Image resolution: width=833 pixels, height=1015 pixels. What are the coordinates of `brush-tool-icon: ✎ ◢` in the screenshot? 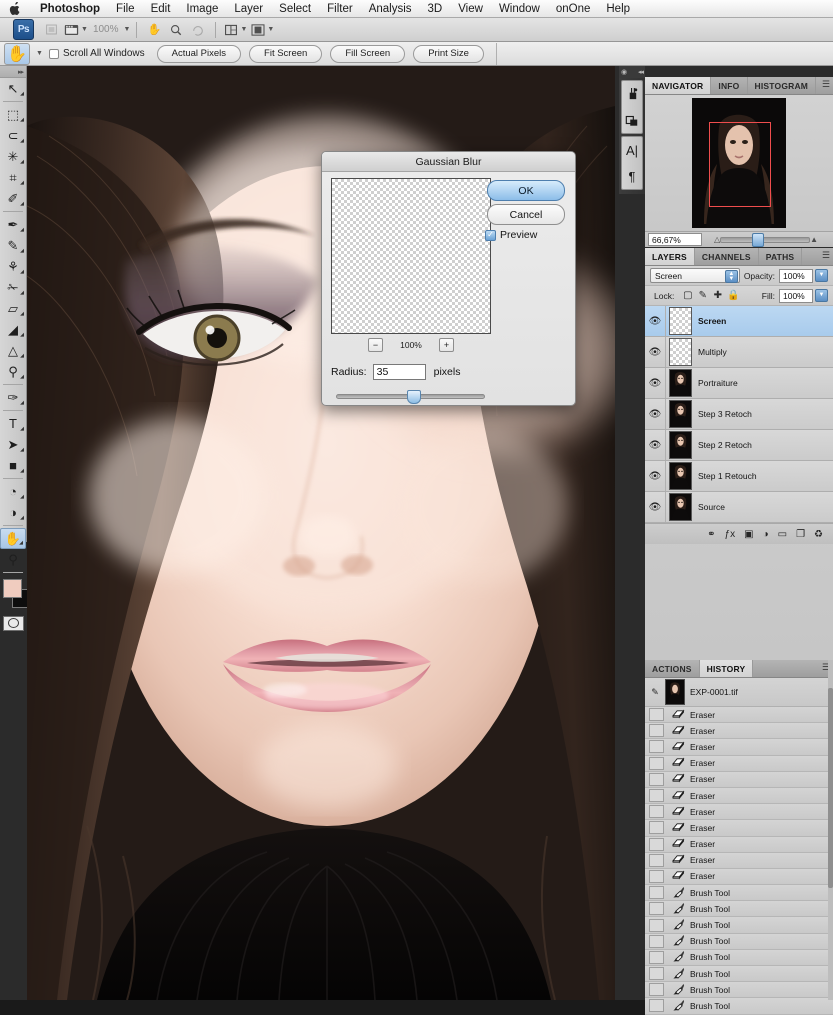 It's located at (13, 245).